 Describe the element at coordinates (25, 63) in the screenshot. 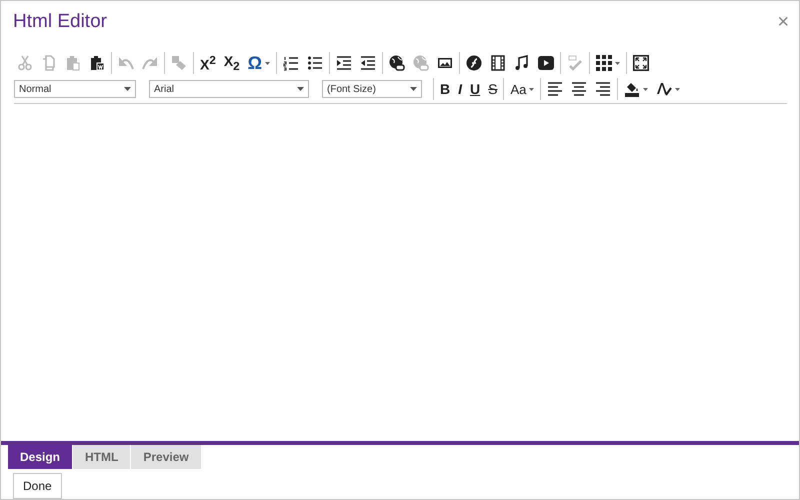

I see `scissors-icon` at that location.